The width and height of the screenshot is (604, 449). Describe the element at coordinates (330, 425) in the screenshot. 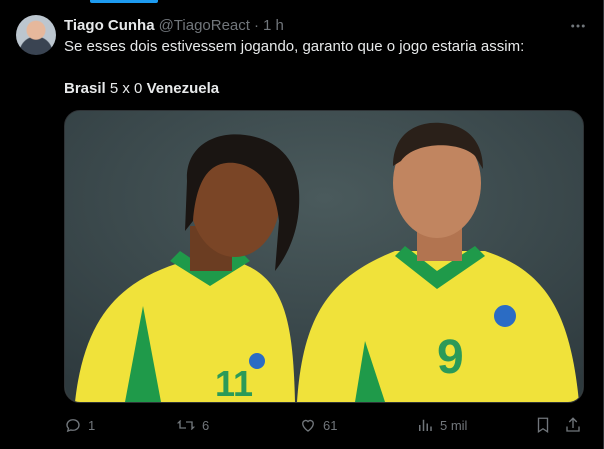

I see `like-count: 61` at that location.